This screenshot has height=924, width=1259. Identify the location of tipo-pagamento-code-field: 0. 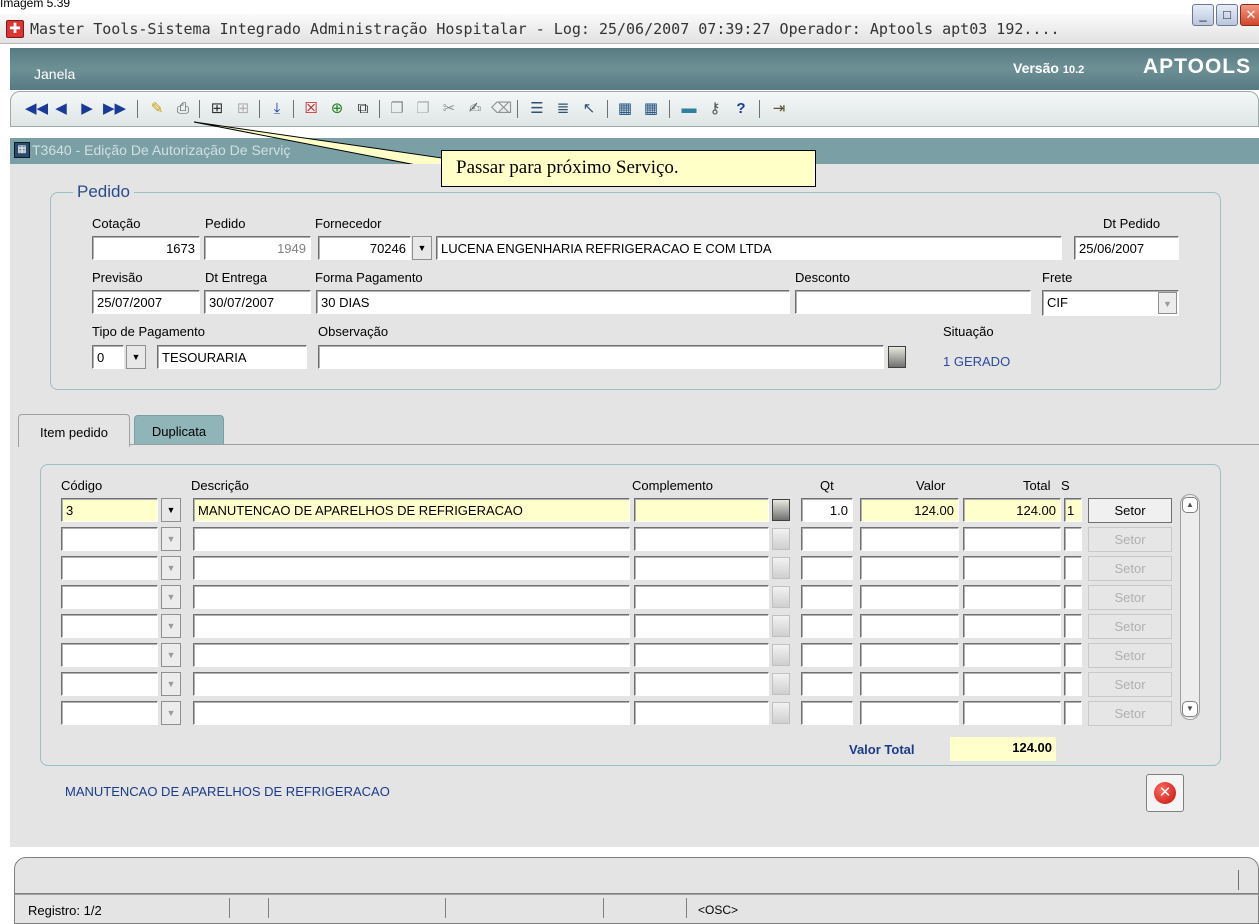
(108, 357).